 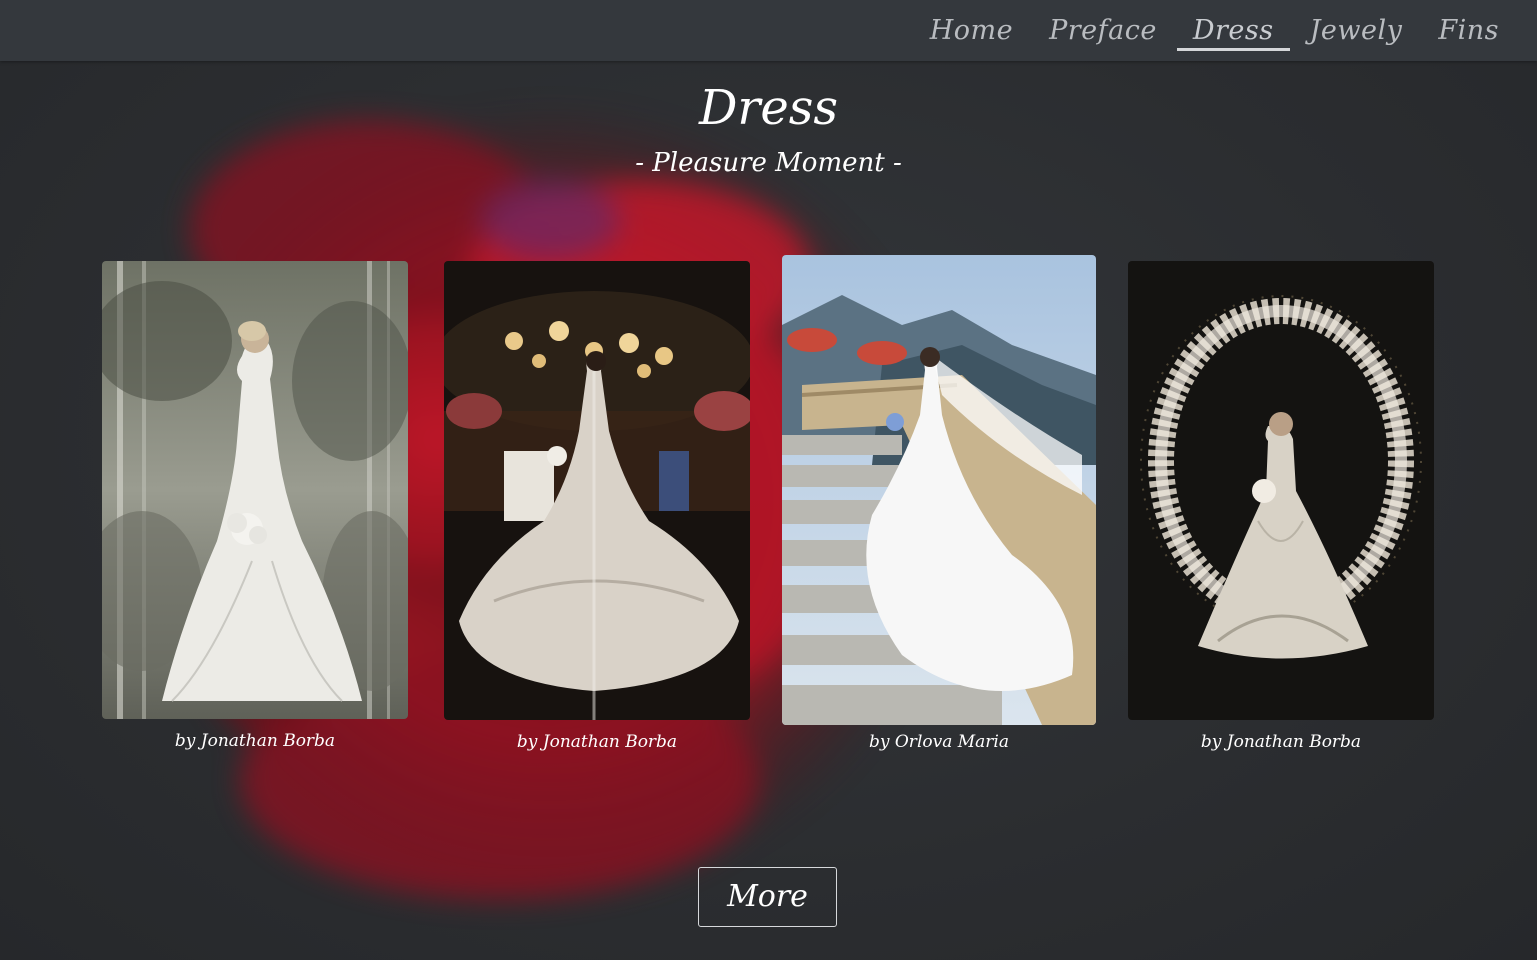 What do you see at coordinates (768, 163) in the screenshot?
I see `section-subtitle: - Pleasure Moment -` at bounding box center [768, 163].